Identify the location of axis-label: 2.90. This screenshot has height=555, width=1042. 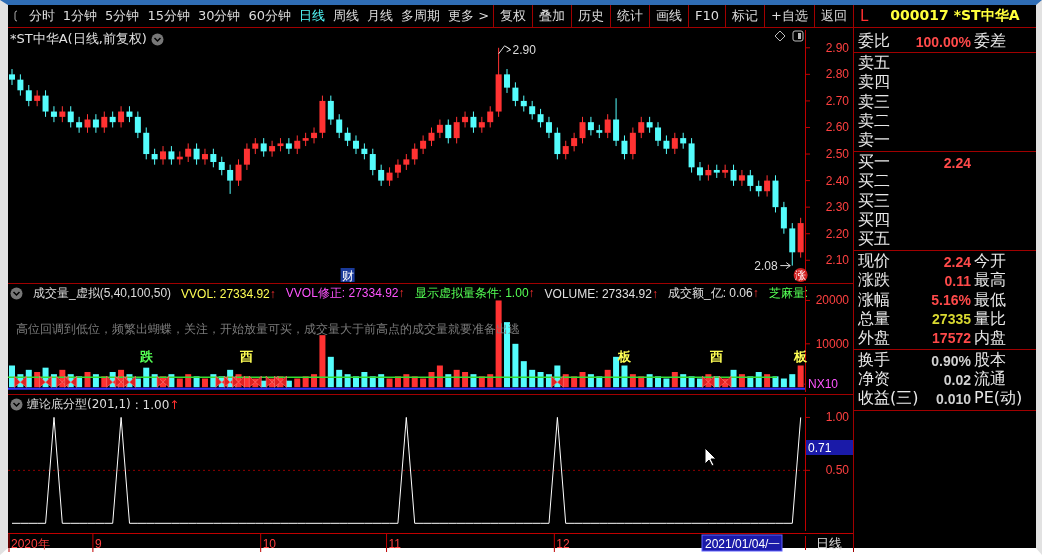
(837, 47).